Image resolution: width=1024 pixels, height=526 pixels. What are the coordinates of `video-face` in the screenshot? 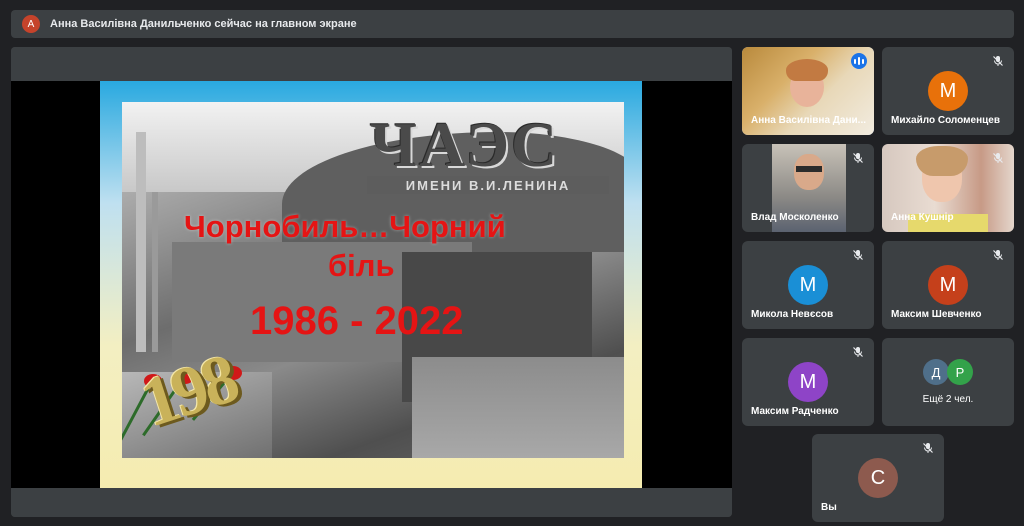 It's located at (809, 172).